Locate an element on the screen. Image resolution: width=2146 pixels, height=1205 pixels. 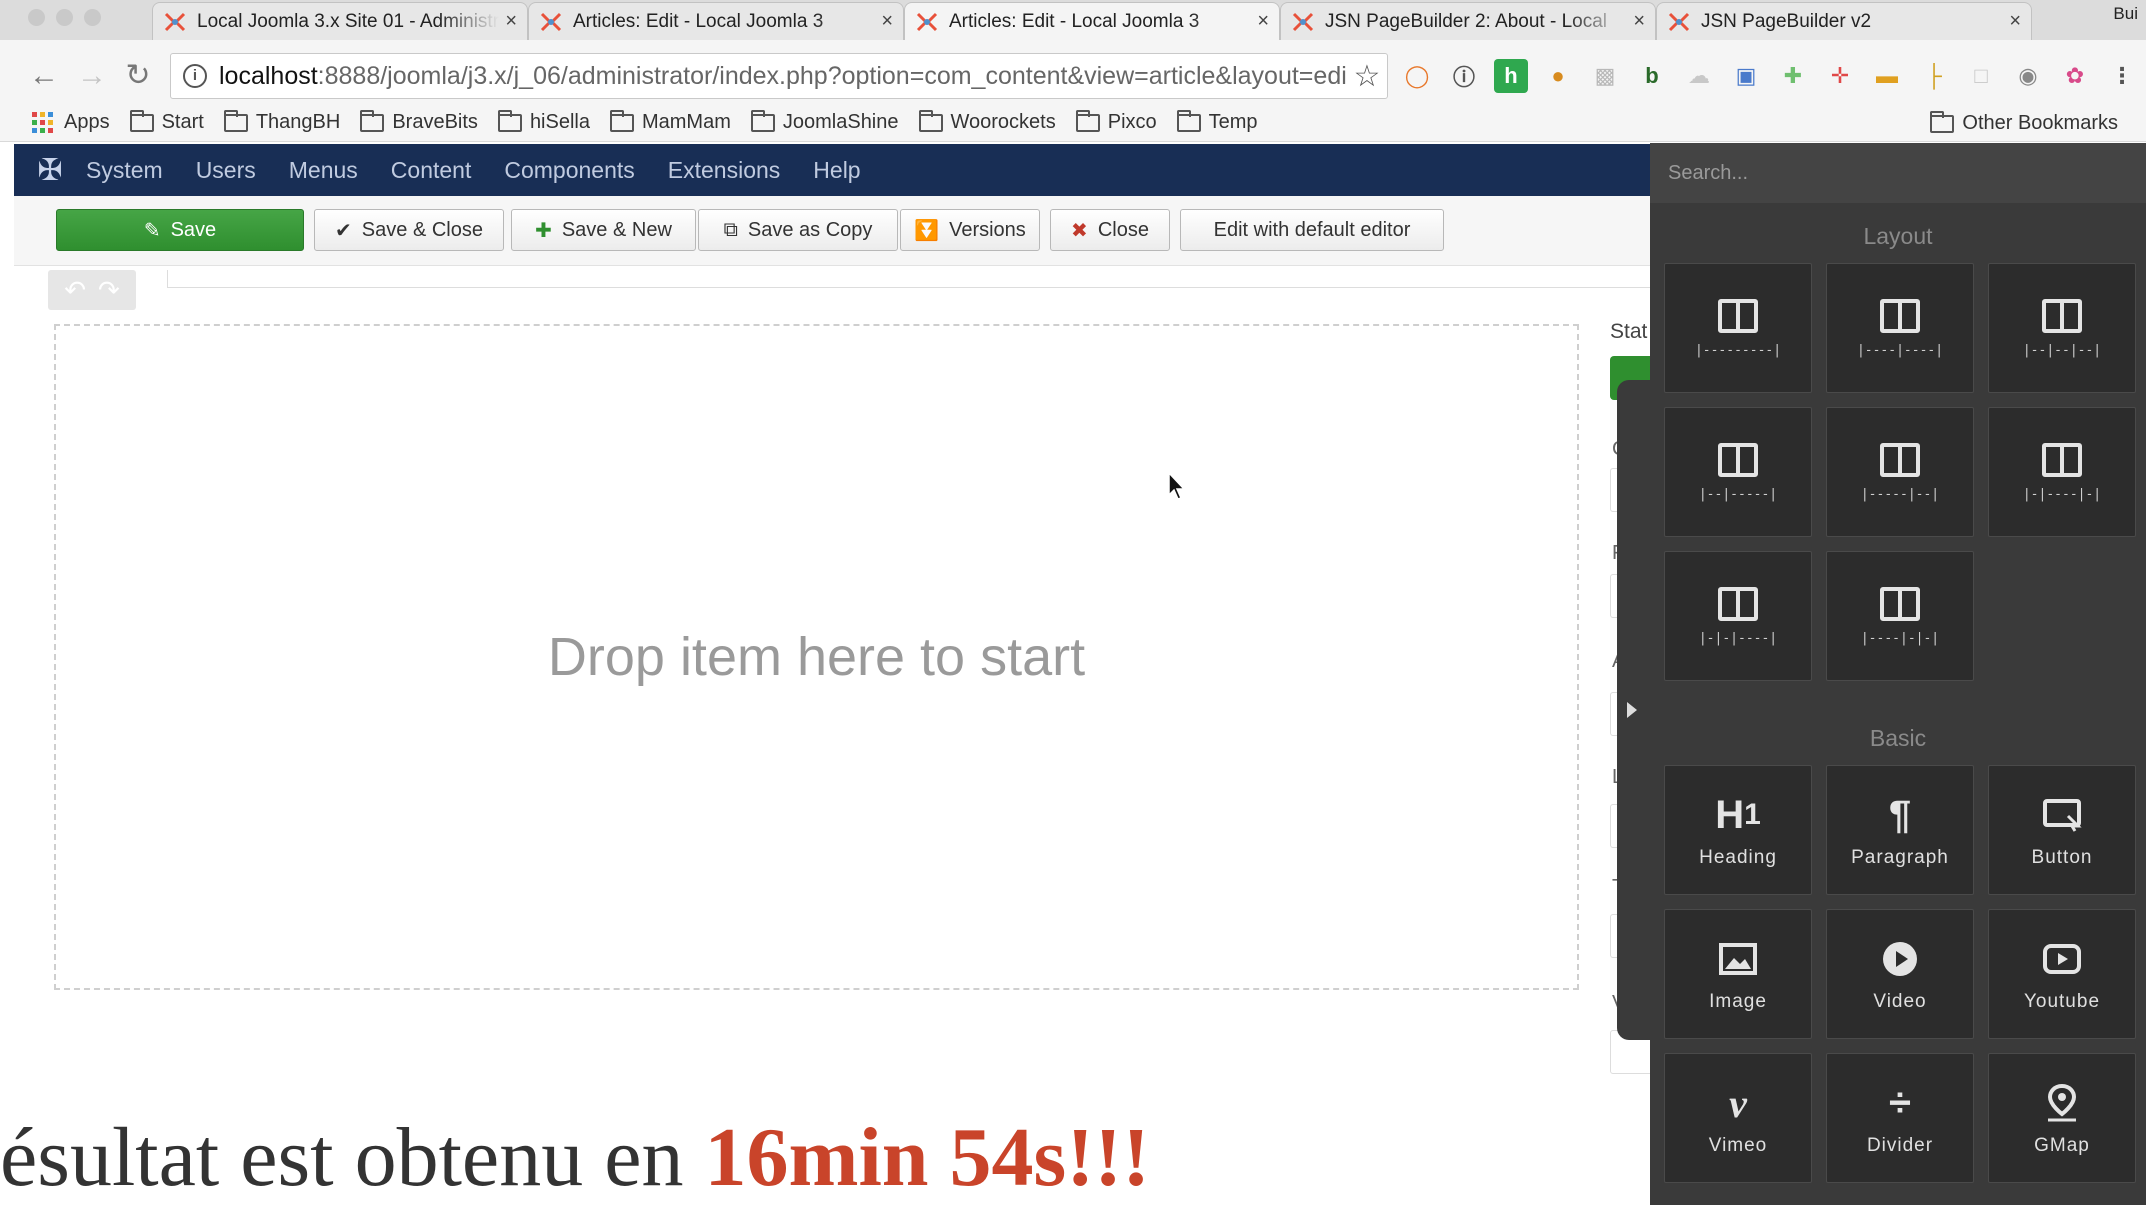
bookmark-folder: Start is located at coordinates (166, 121).